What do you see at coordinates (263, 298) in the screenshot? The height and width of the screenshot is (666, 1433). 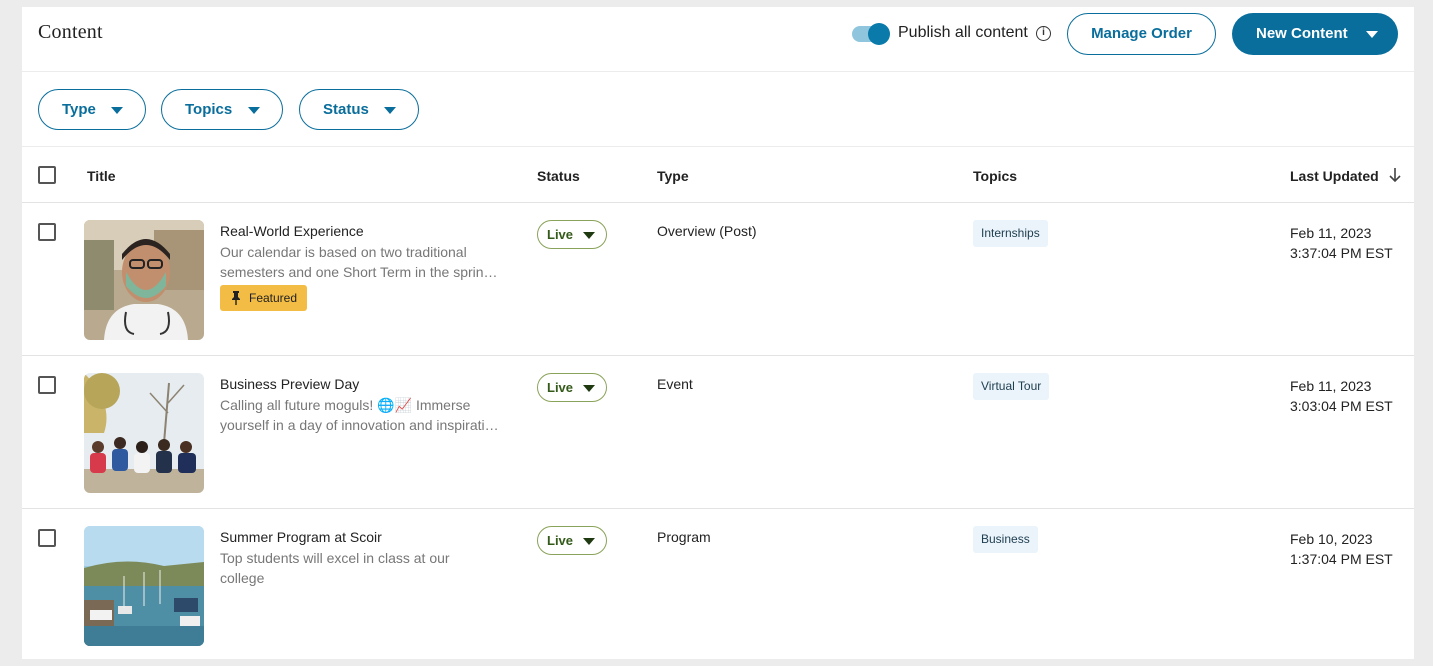 I see `featured-badge: Featured` at bounding box center [263, 298].